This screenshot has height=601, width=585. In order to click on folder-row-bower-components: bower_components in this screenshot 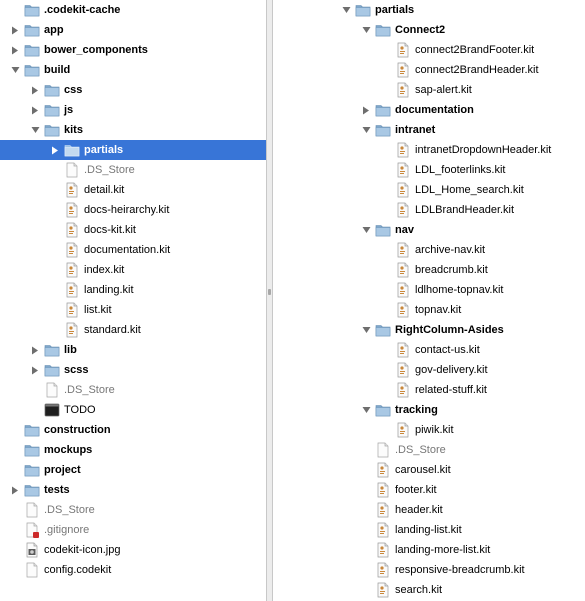, I will do `click(133, 50)`.